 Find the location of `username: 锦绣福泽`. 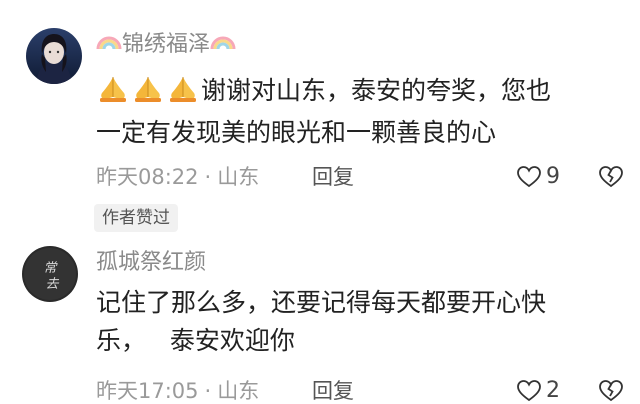

username: 锦绣福泽 is located at coordinates (166, 45).